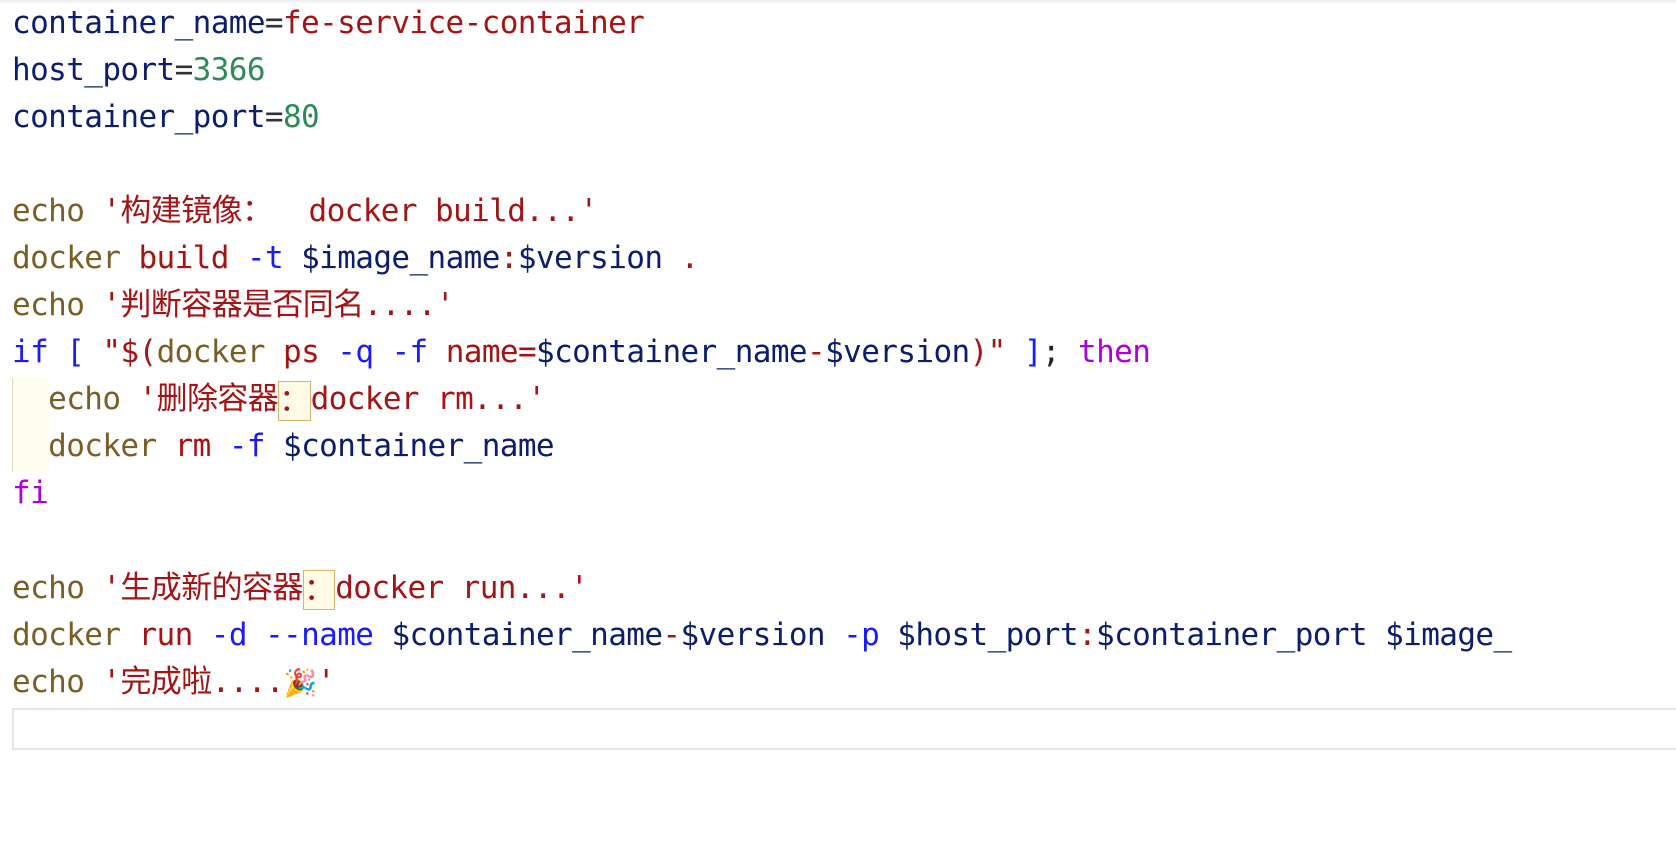  Describe the element at coordinates (1448, 635) in the screenshot. I see `code-token: $image_` at that location.